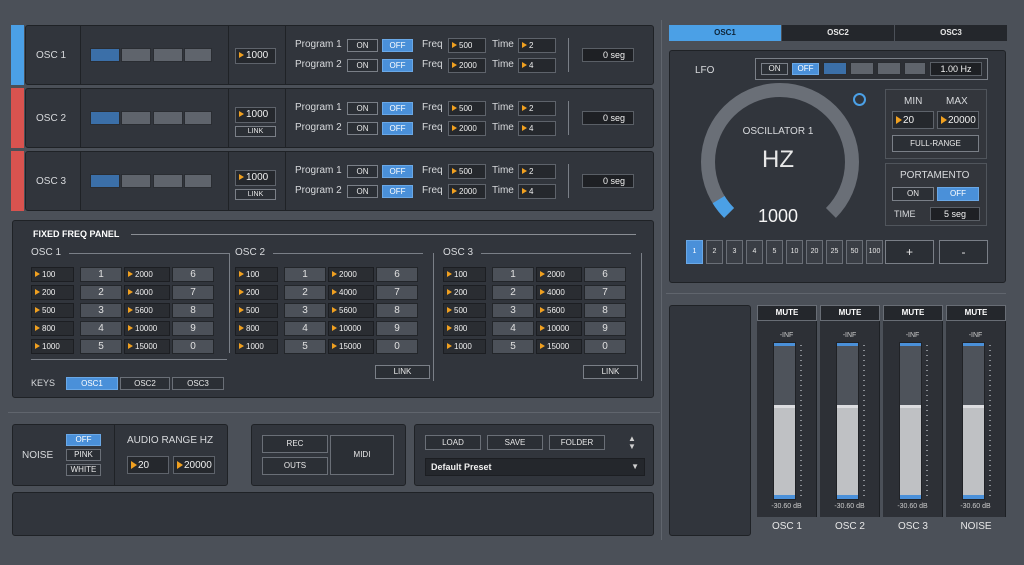 Image resolution: width=1024 pixels, height=565 pixels. I want to click on noise-pink-button: PINK, so click(83, 455).